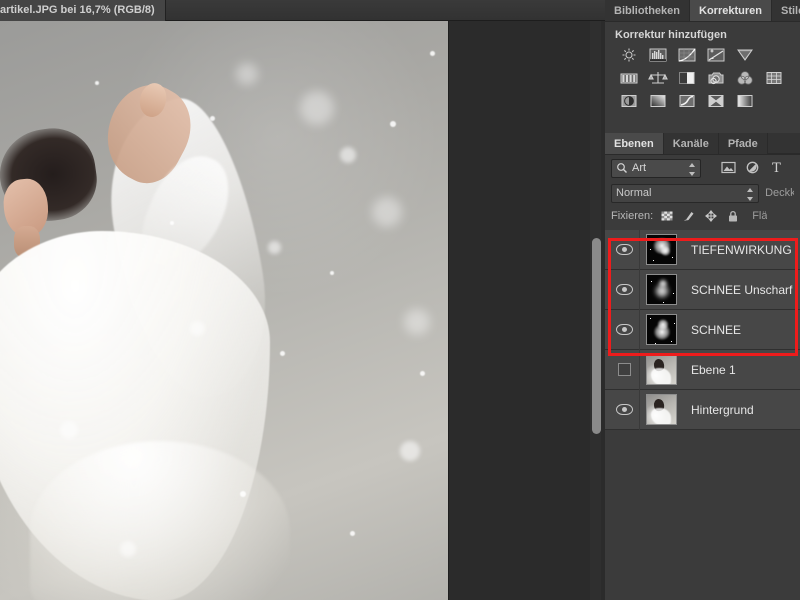 The image size is (800, 600). I want to click on layer-row-schnee-unscharf: SCHNEE Unscharf, so click(702, 289).